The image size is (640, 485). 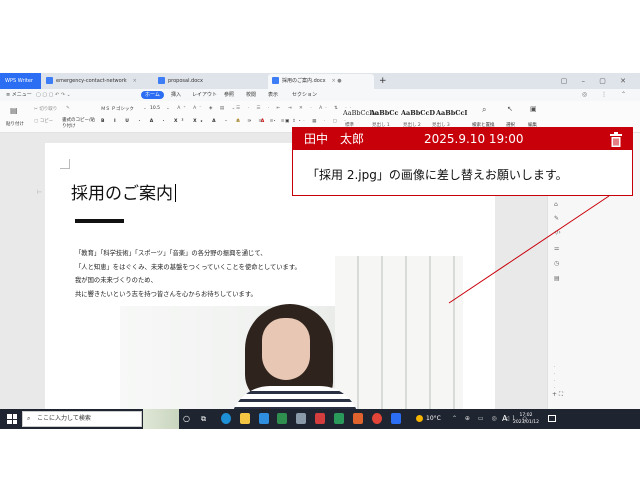 What do you see at coordinates (334, 139) in the screenshot?
I see `comment-author: 田中 太郎` at bounding box center [334, 139].